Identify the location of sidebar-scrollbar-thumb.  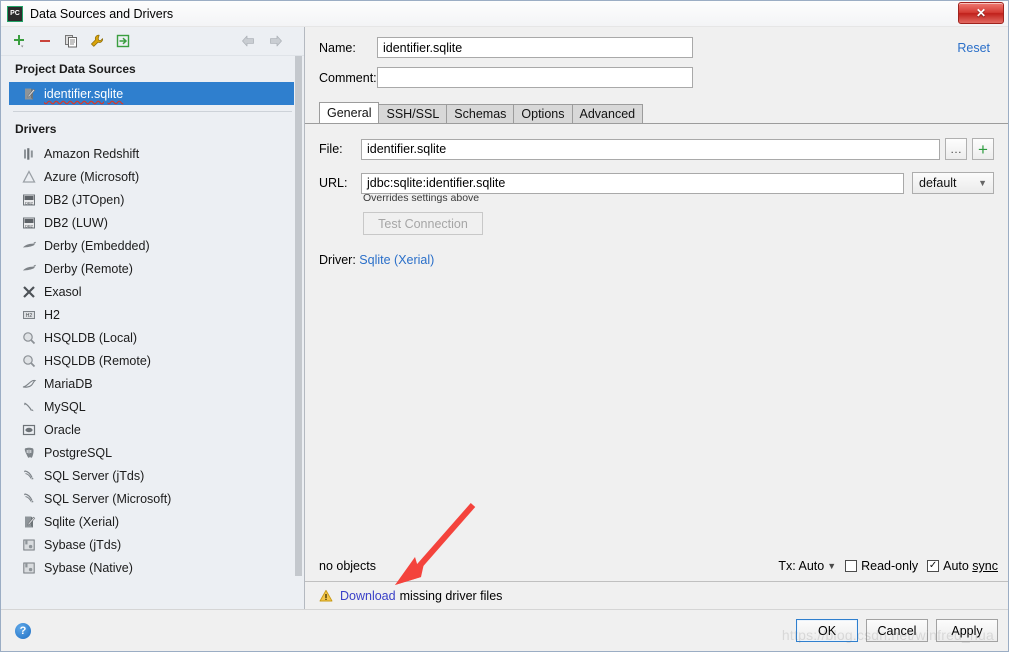
(298, 316).